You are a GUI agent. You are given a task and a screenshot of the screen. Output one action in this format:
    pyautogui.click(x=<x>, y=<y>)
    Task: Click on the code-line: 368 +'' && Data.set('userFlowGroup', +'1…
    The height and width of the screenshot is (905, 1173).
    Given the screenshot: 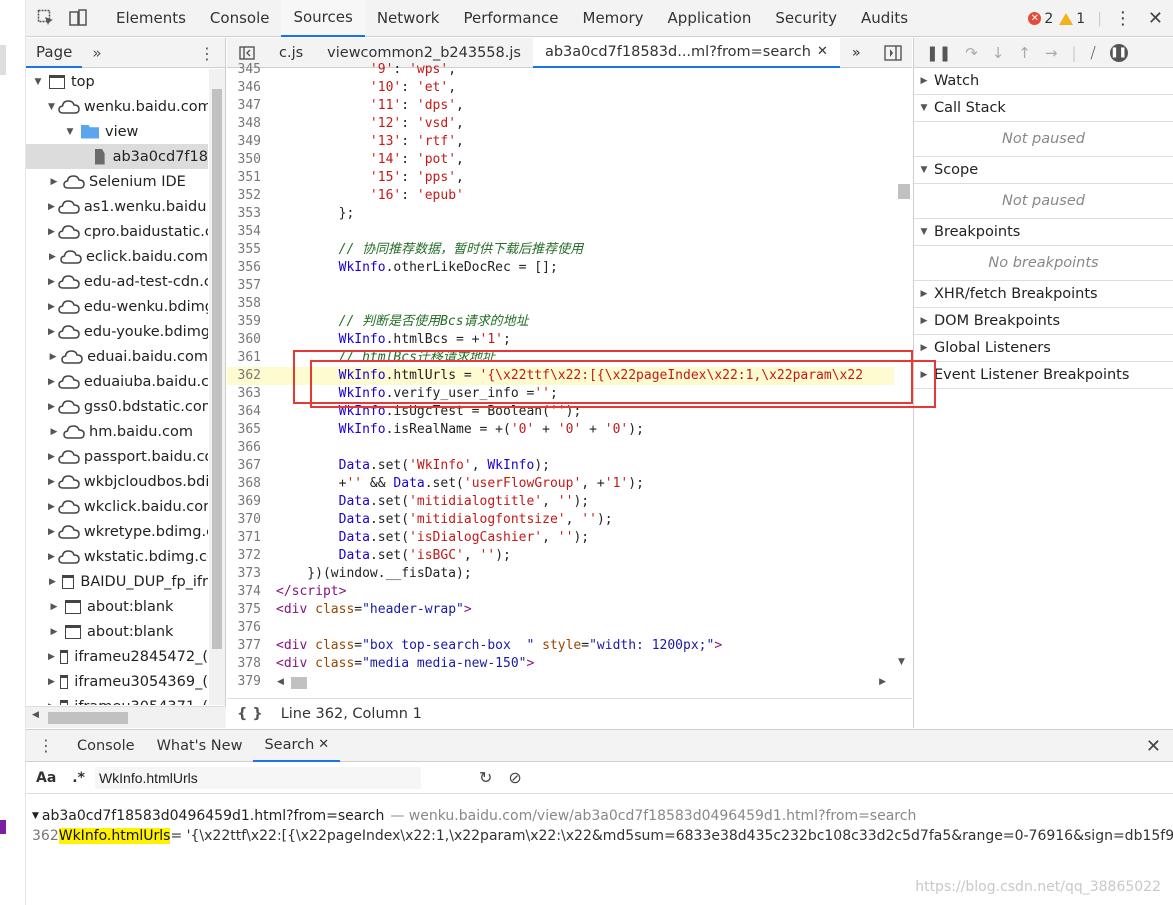 What is the action you would take?
    pyautogui.click(x=560, y=484)
    